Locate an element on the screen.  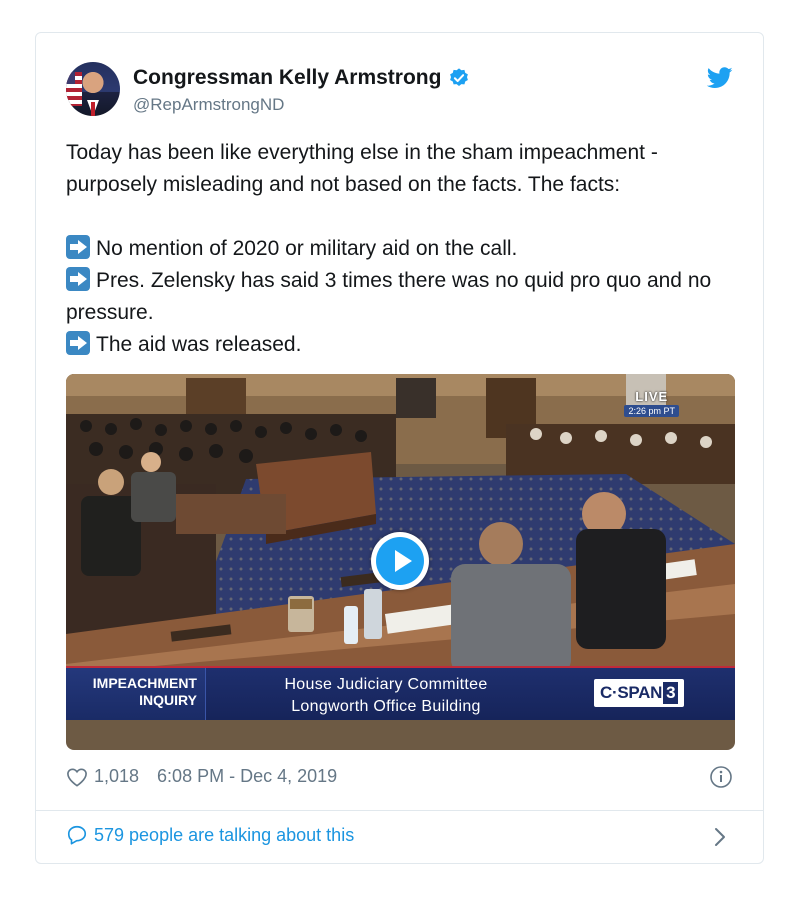
info-icon is located at coordinates (721, 777).